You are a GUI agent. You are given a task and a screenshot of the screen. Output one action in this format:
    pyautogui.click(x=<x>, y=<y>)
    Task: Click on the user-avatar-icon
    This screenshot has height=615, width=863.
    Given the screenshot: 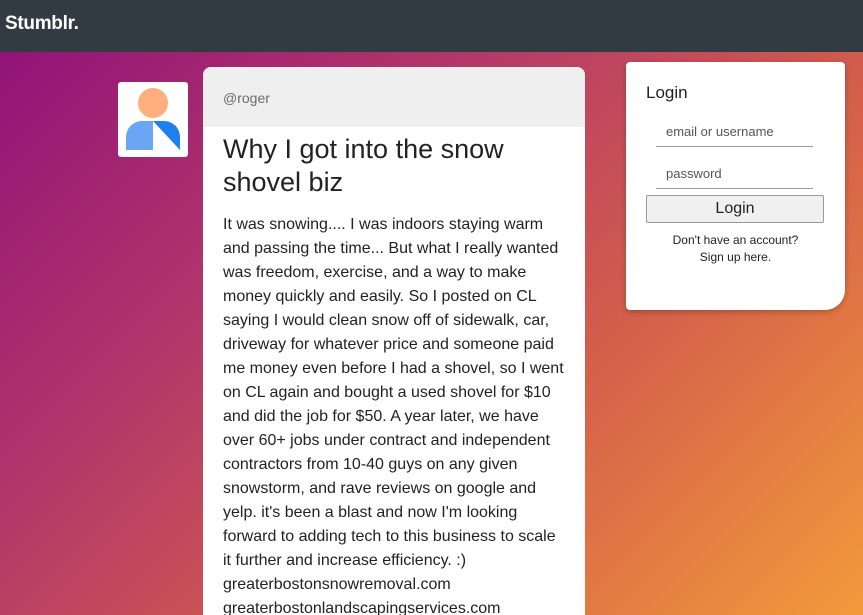 What is the action you would take?
    pyautogui.click(x=153, y=119)
    